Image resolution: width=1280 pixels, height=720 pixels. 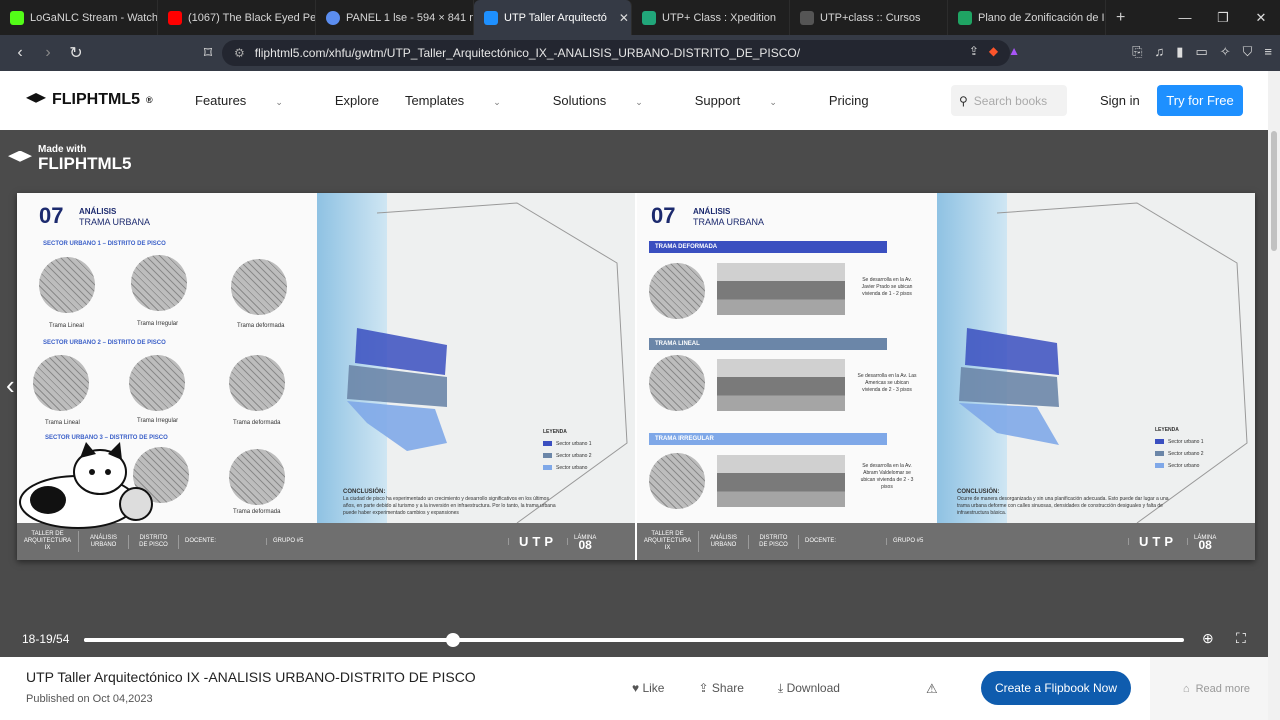 I want to click on page-title: ANÁLISIS TRAMA URBANA, so click(x=728, y=217).